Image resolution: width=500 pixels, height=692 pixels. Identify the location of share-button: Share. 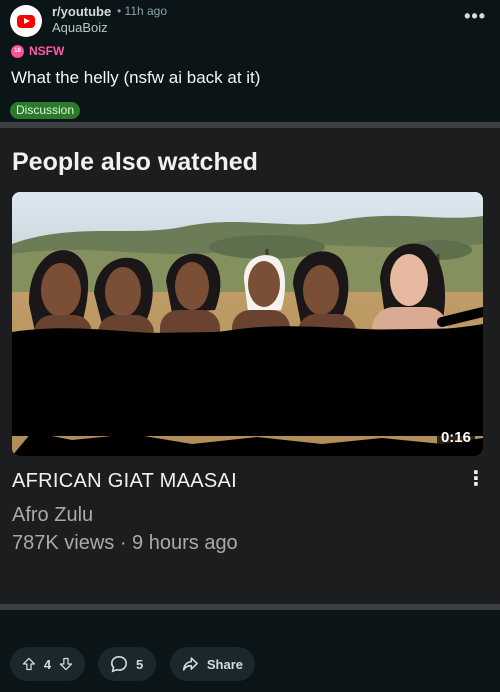
(212, 664).